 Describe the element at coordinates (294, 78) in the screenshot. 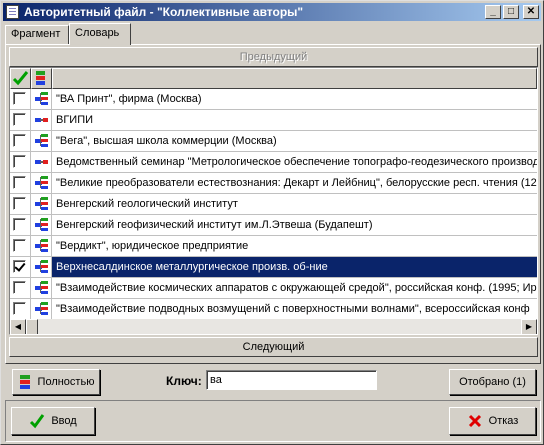

I see `text-column-header` at that location.